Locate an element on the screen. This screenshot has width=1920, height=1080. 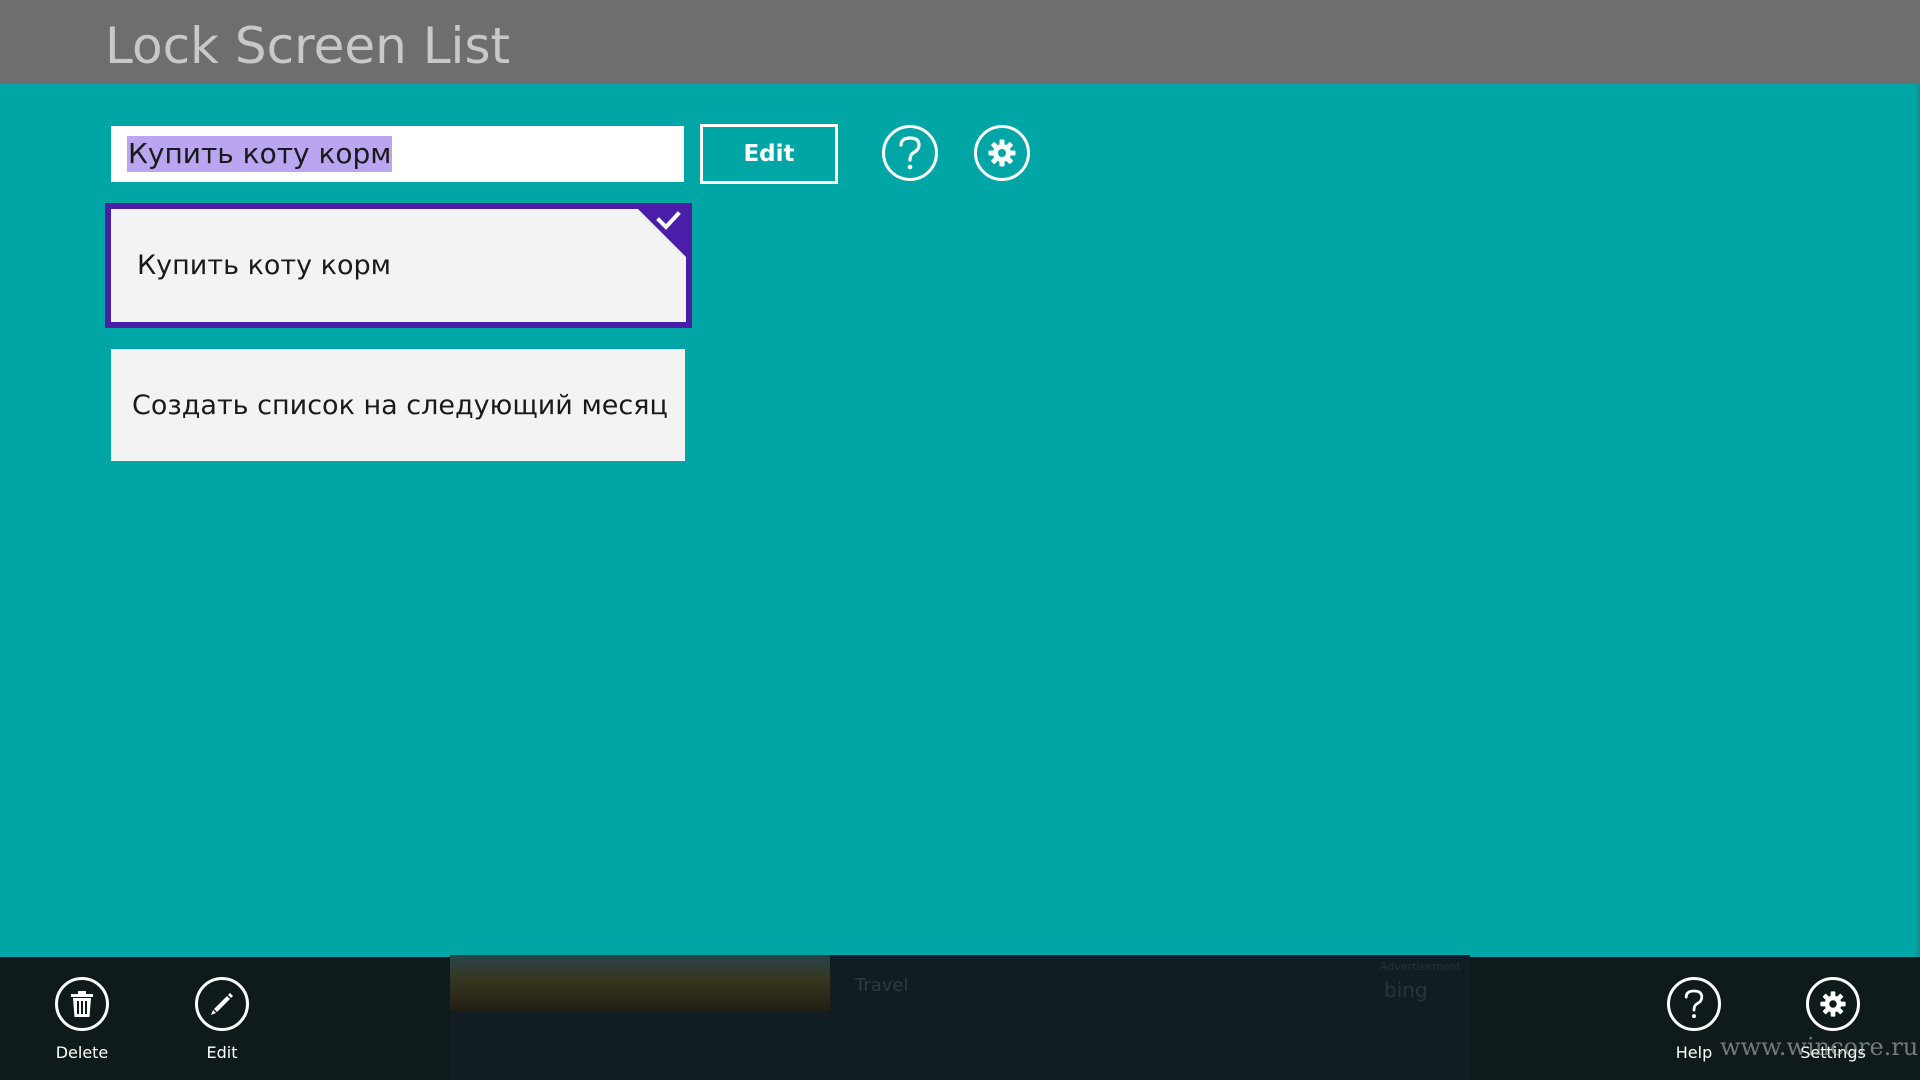
edit-label: Edit is located at coordinates (222, 1052).